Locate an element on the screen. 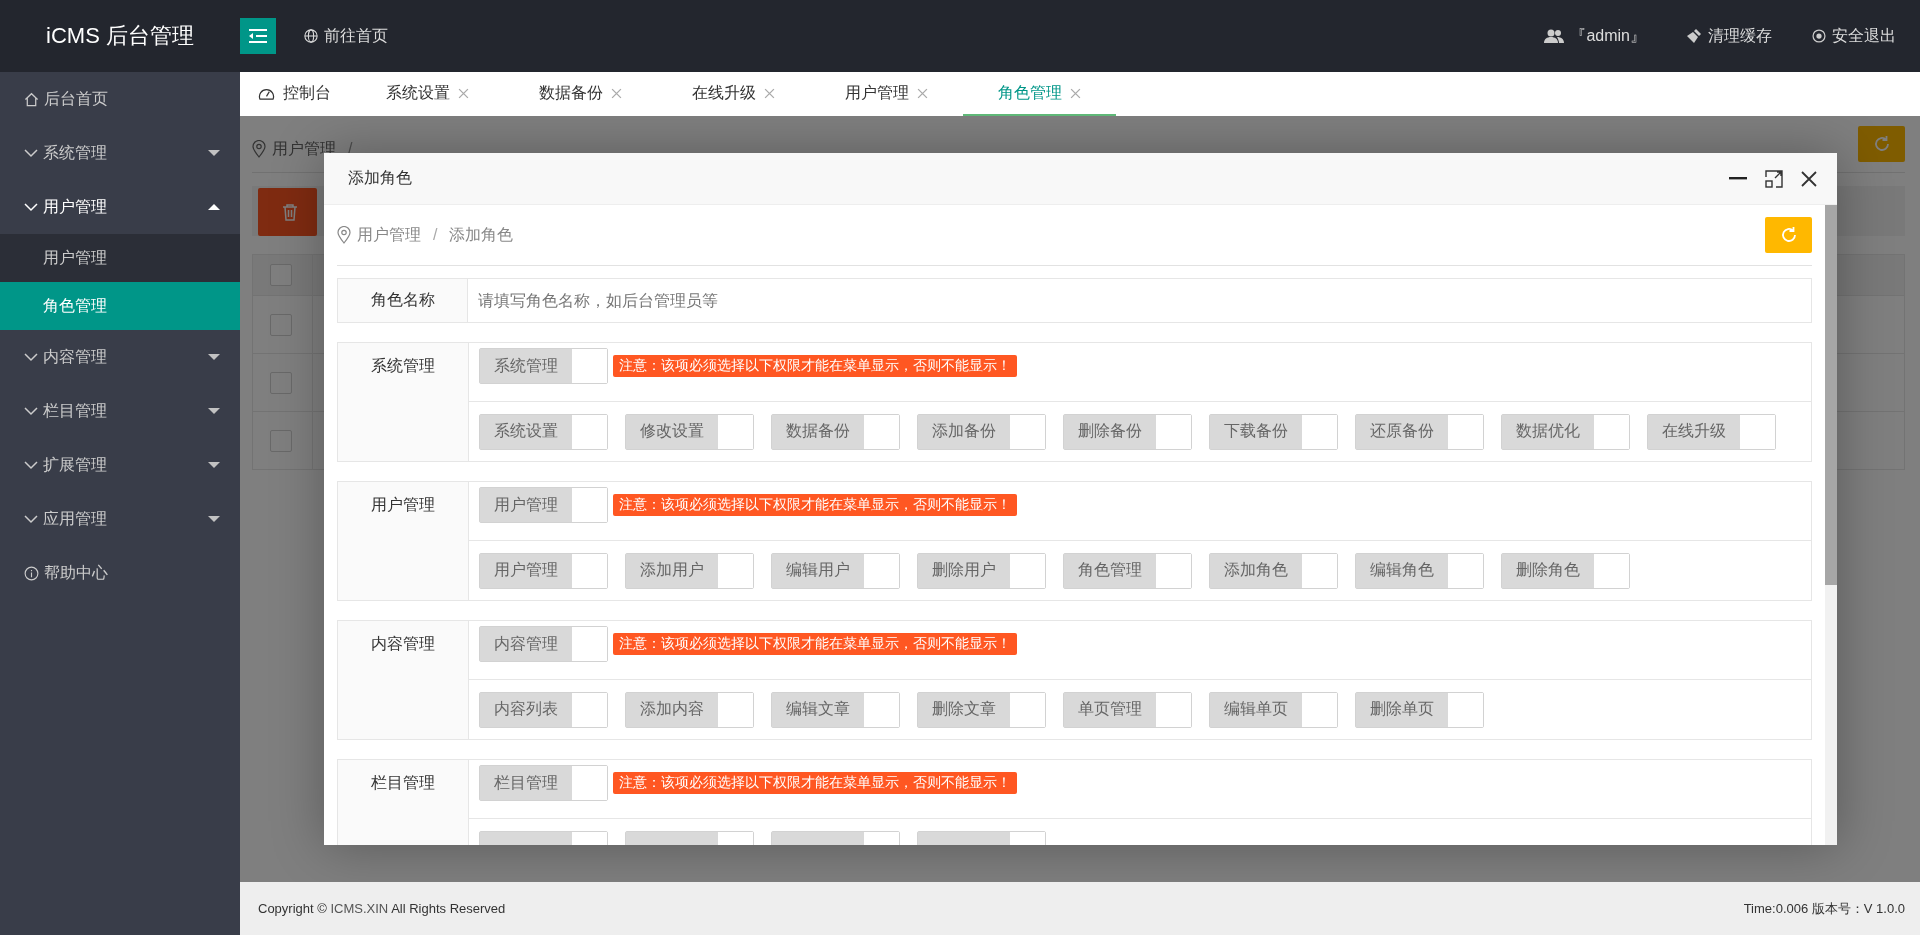 Image resolution: width=1920 pixels, height=935 pixels. site-link: ICMS.XIN is located at coordinates (359, 908).